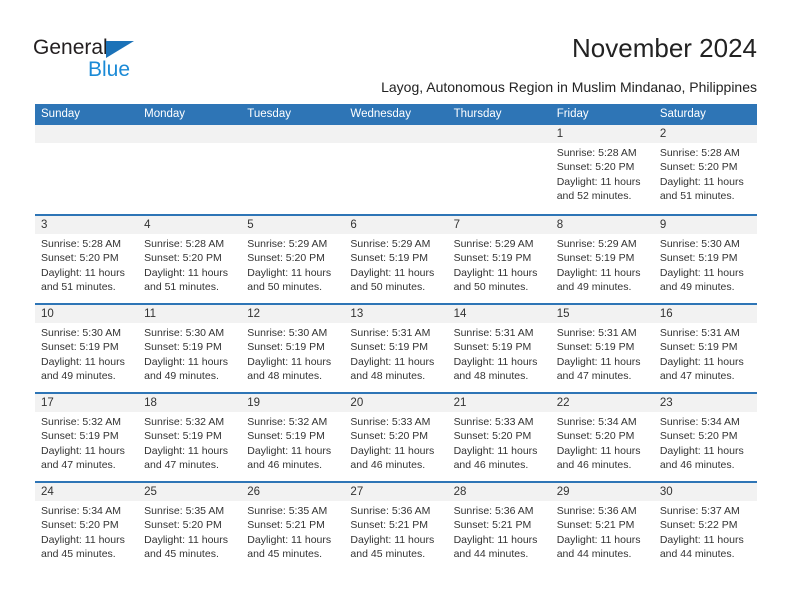 Image resolution: width=792 pixels, height=612 pixels. I want to click on weekday-tuesday: Tuesday, so click(269, 114).